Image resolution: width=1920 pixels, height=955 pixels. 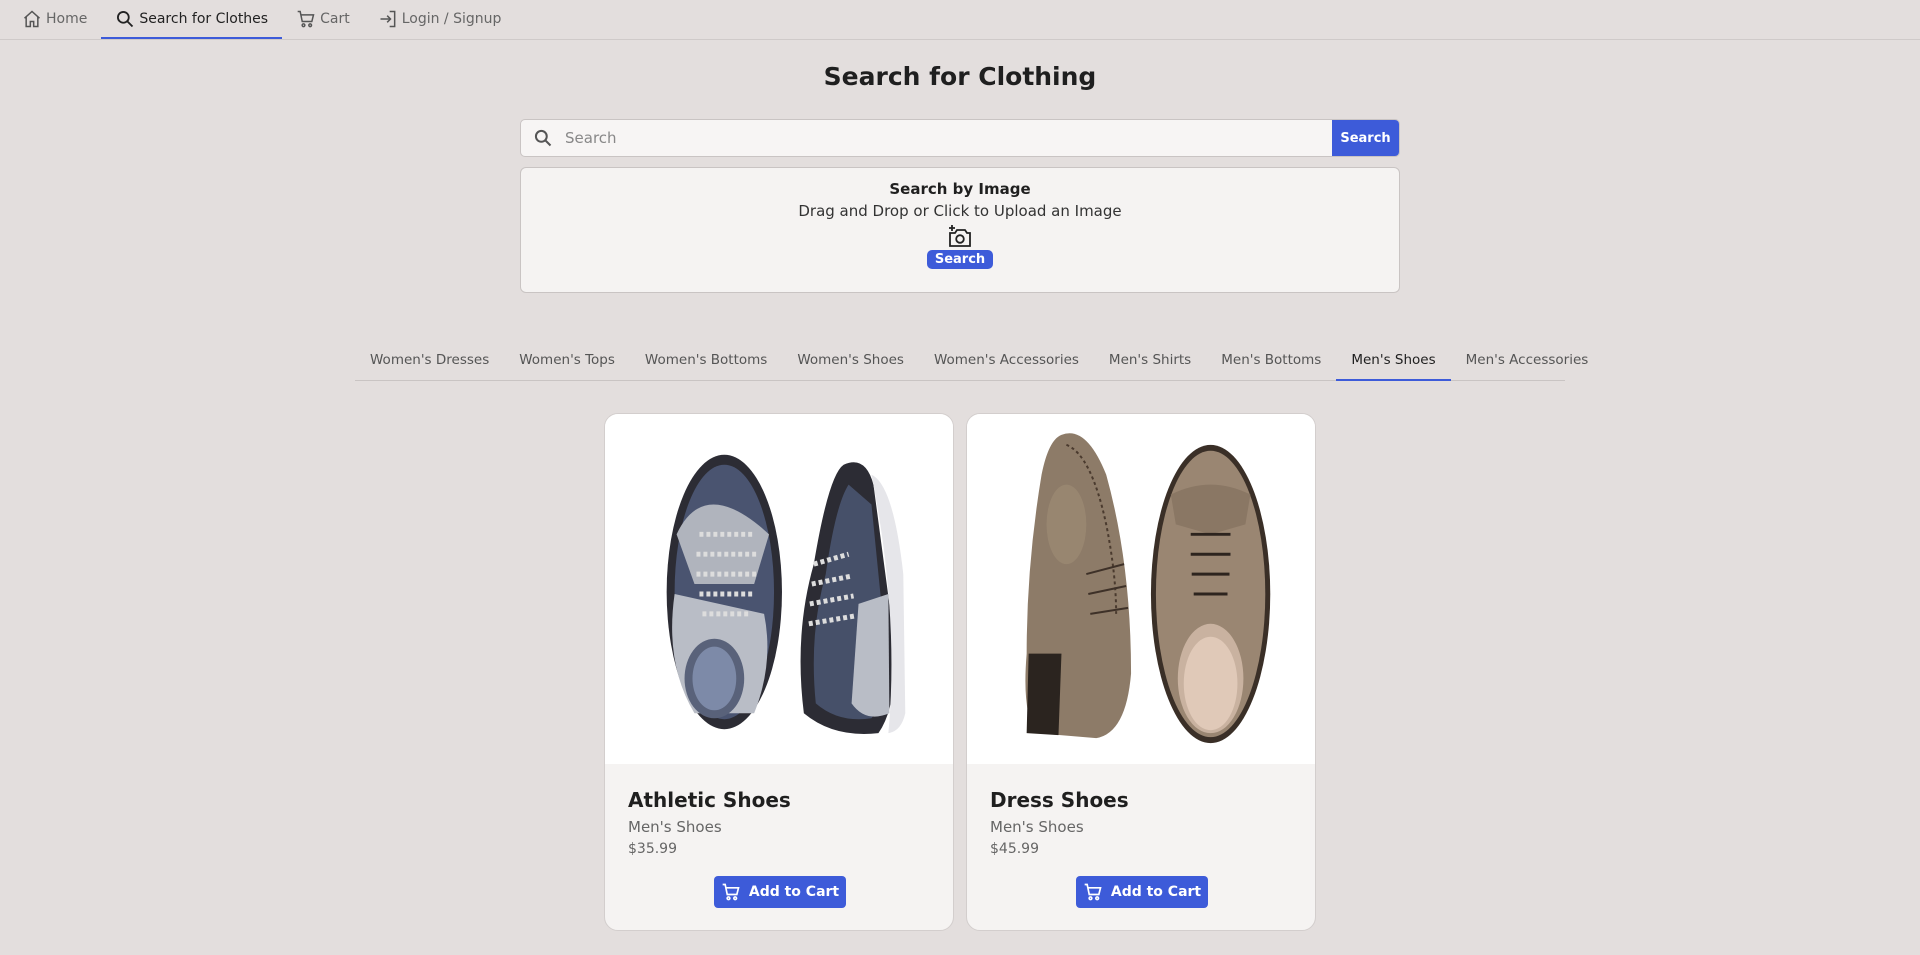 What do you see at coordinates (567, 362) in the screenshot?
I see `tab-womens-tops: Women's Tops` at bounding box center [567, 362].